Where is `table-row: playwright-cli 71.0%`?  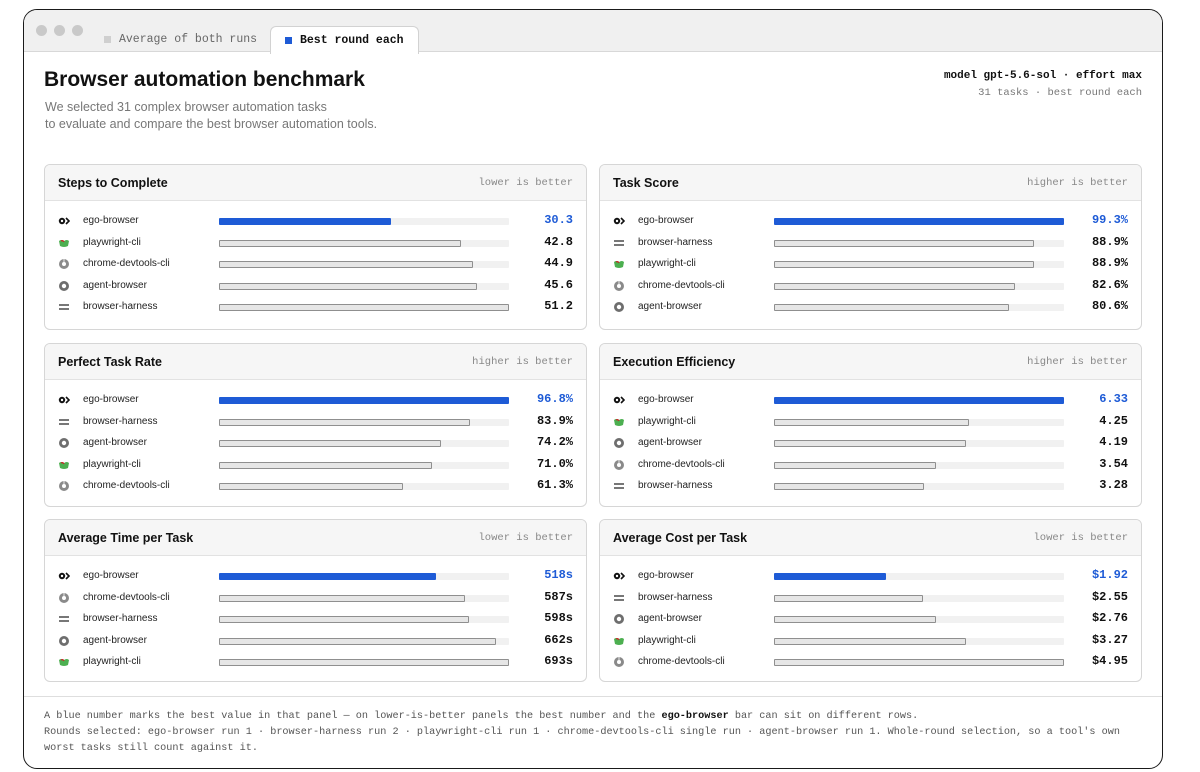 table-row: playwright-cli 71.0% is located at coordinates (315, 466).